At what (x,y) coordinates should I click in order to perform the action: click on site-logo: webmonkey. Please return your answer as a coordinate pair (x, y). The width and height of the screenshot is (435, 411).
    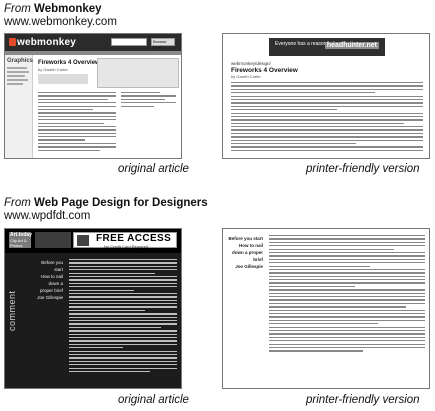
    Looking at the image, I should click on (47, 42).